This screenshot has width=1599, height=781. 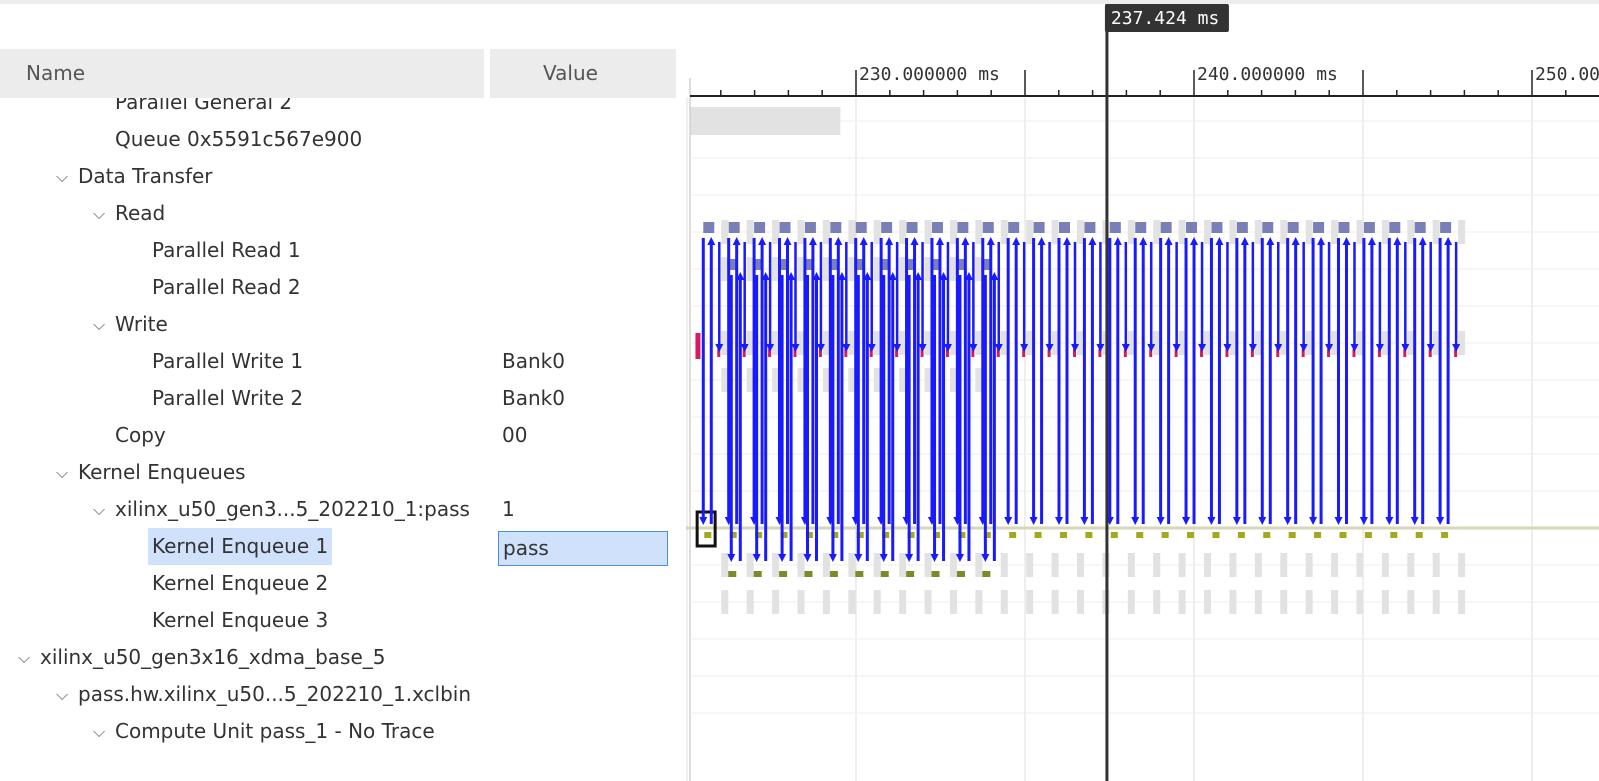 What do you see at coordinates (1567, 74) in the screenshot?
I see `axis-tick-label: 250.000000 ms` at bounding box center [1567, 74].